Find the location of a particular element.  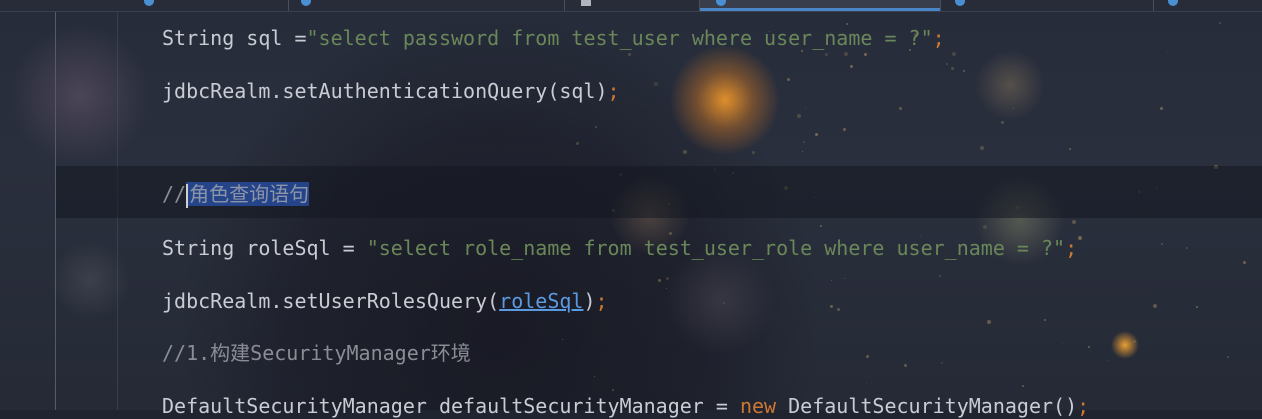

code-line-current: //角色查询语句 is located at coordinates (236, 194).